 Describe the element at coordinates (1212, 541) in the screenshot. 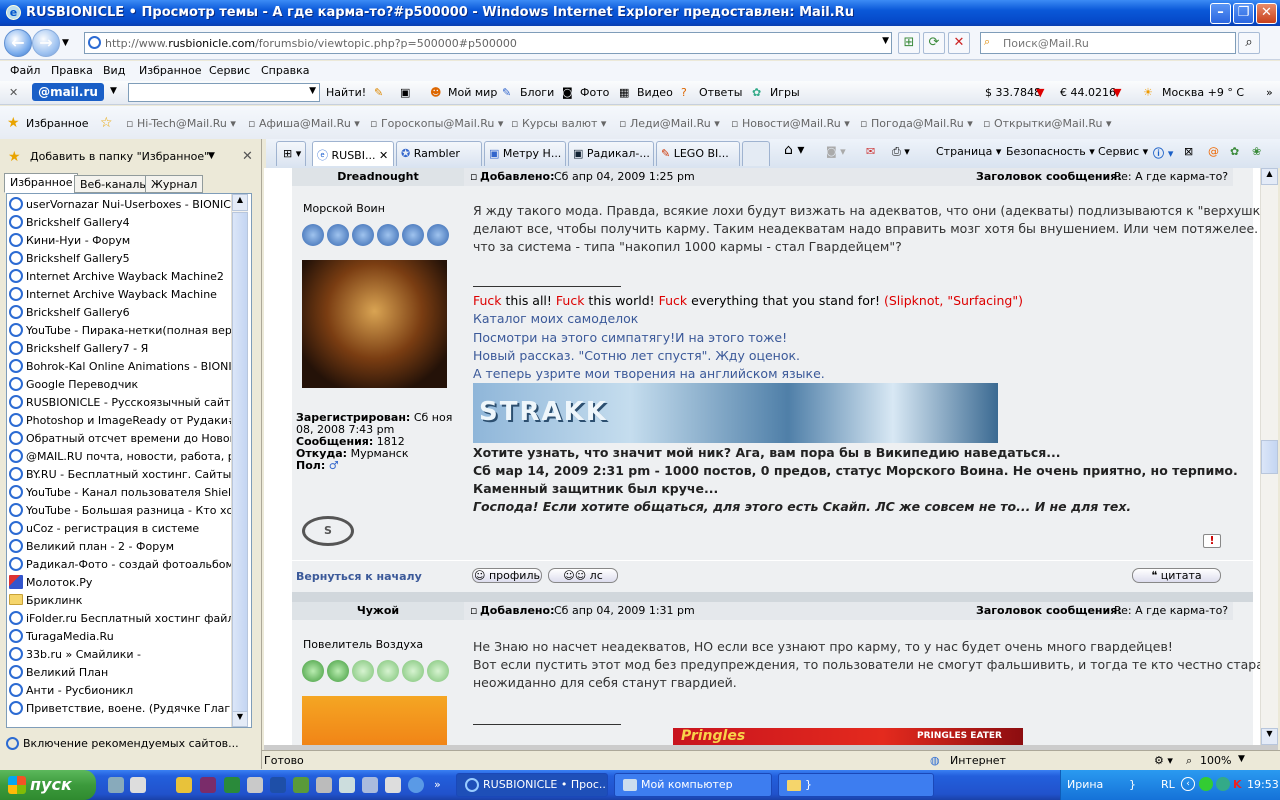

I see `report-icon: !` at that location.